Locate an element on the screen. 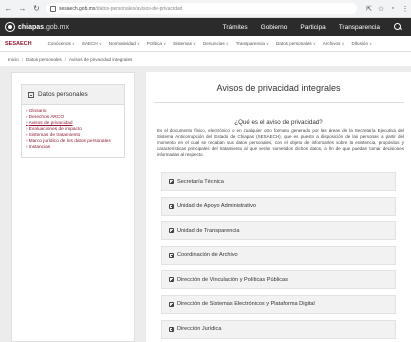  forward-icon: → is located at coordinates (22, 8).